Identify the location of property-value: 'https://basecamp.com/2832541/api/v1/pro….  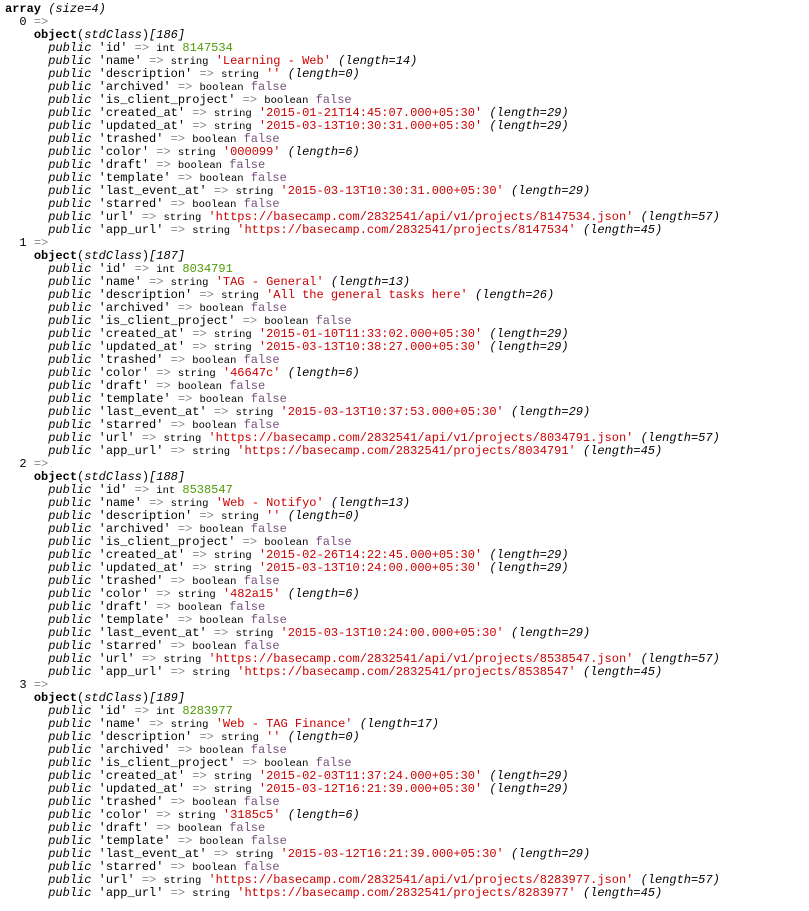
(421, 438).